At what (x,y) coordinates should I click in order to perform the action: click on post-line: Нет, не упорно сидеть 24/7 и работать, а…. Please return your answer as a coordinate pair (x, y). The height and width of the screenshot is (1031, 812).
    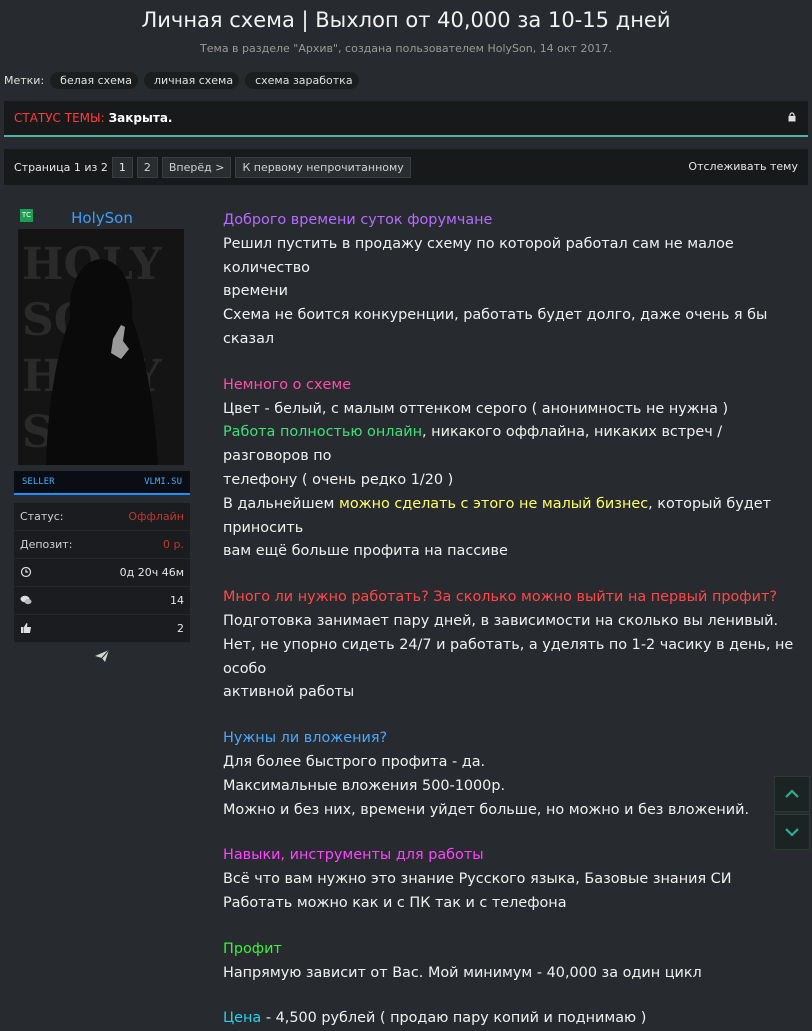
    Looking at the image, I should click on (508, 656).